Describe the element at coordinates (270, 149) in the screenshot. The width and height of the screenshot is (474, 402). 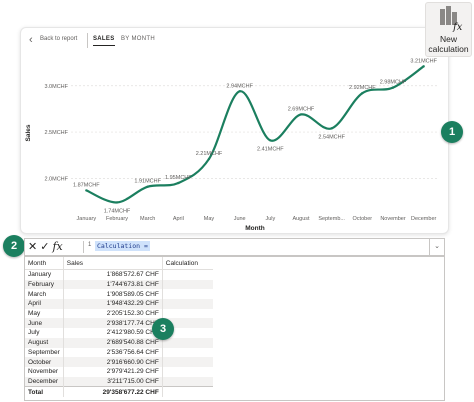
I see `data-label: 2.41MCHF` at that location.